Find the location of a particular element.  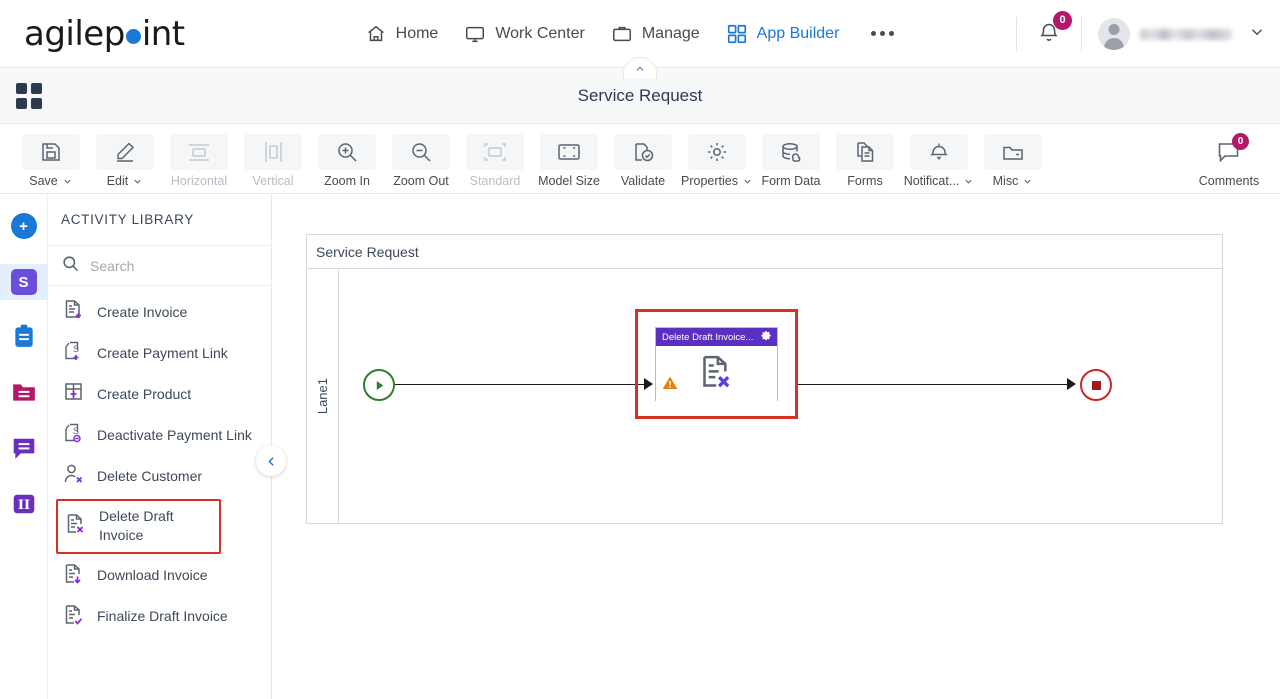

end-event-node is located at coordinates (1096, 385).